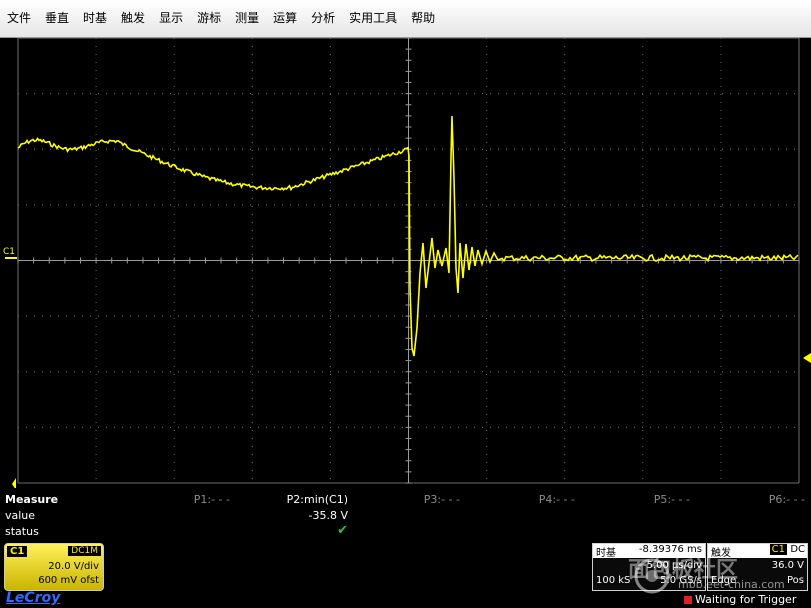  What do you see at coordinates (57, 18) in the screenshot?
I see `menu-vertical: 垂直` at bounding box center [57, 18].